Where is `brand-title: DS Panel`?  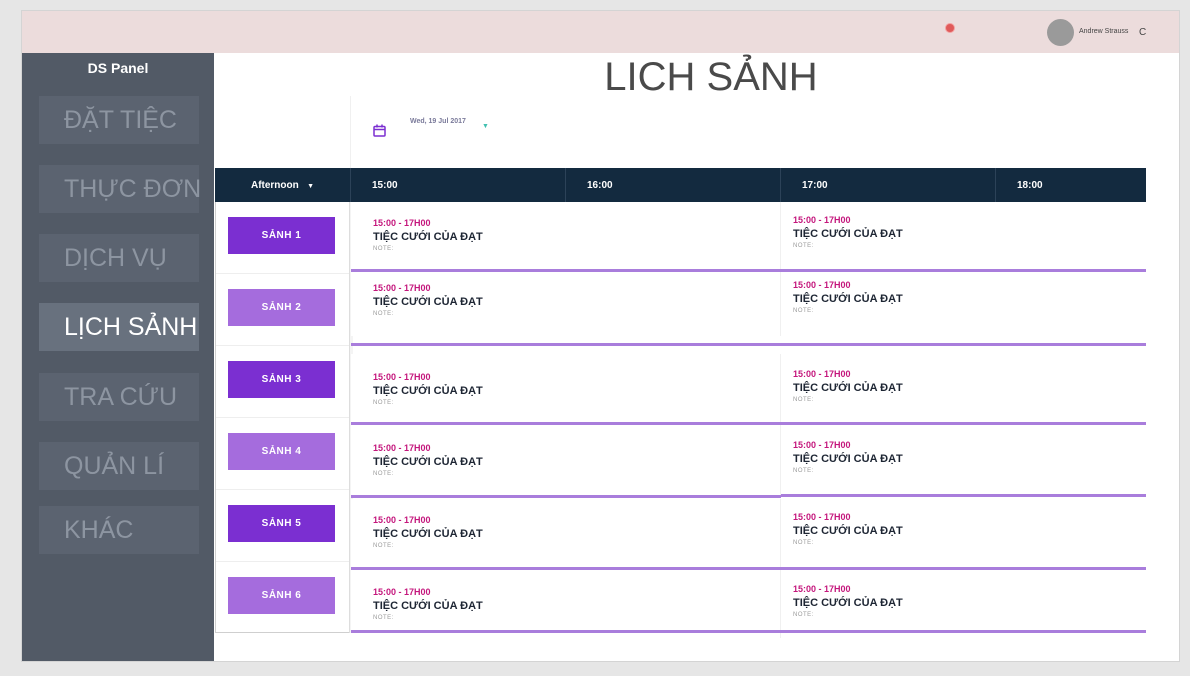
brand-title: DS Panel is located at coordinates (118, 68).